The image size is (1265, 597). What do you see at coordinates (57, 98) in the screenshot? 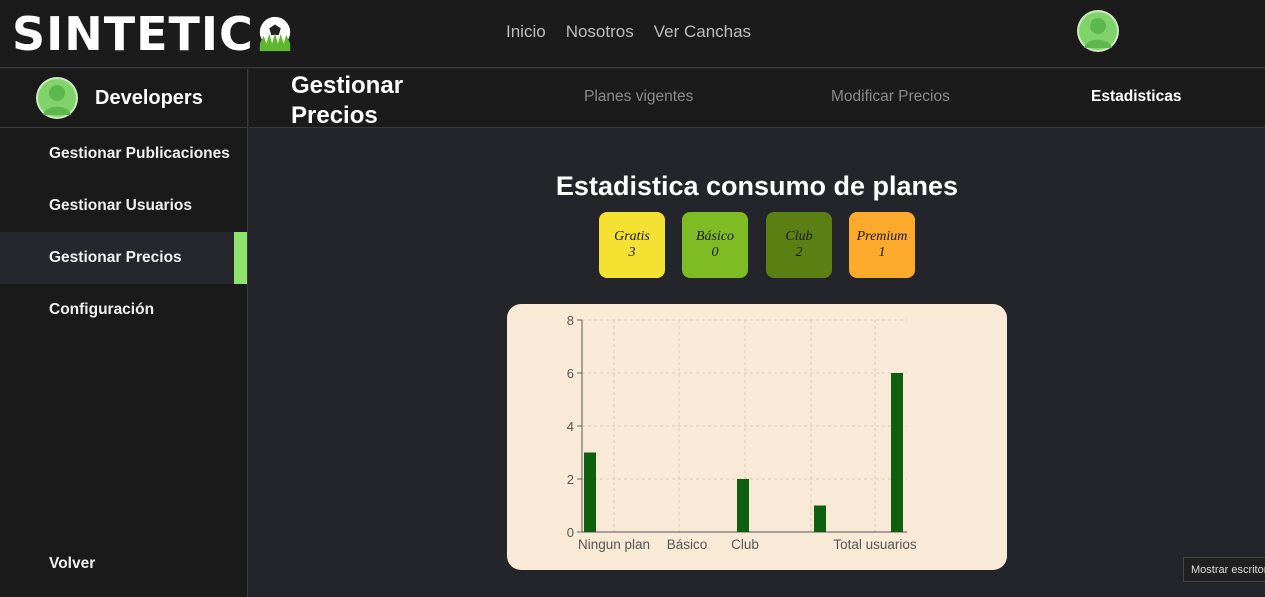
I see `profile-avatar-icon` at bounding box center [57, 98].